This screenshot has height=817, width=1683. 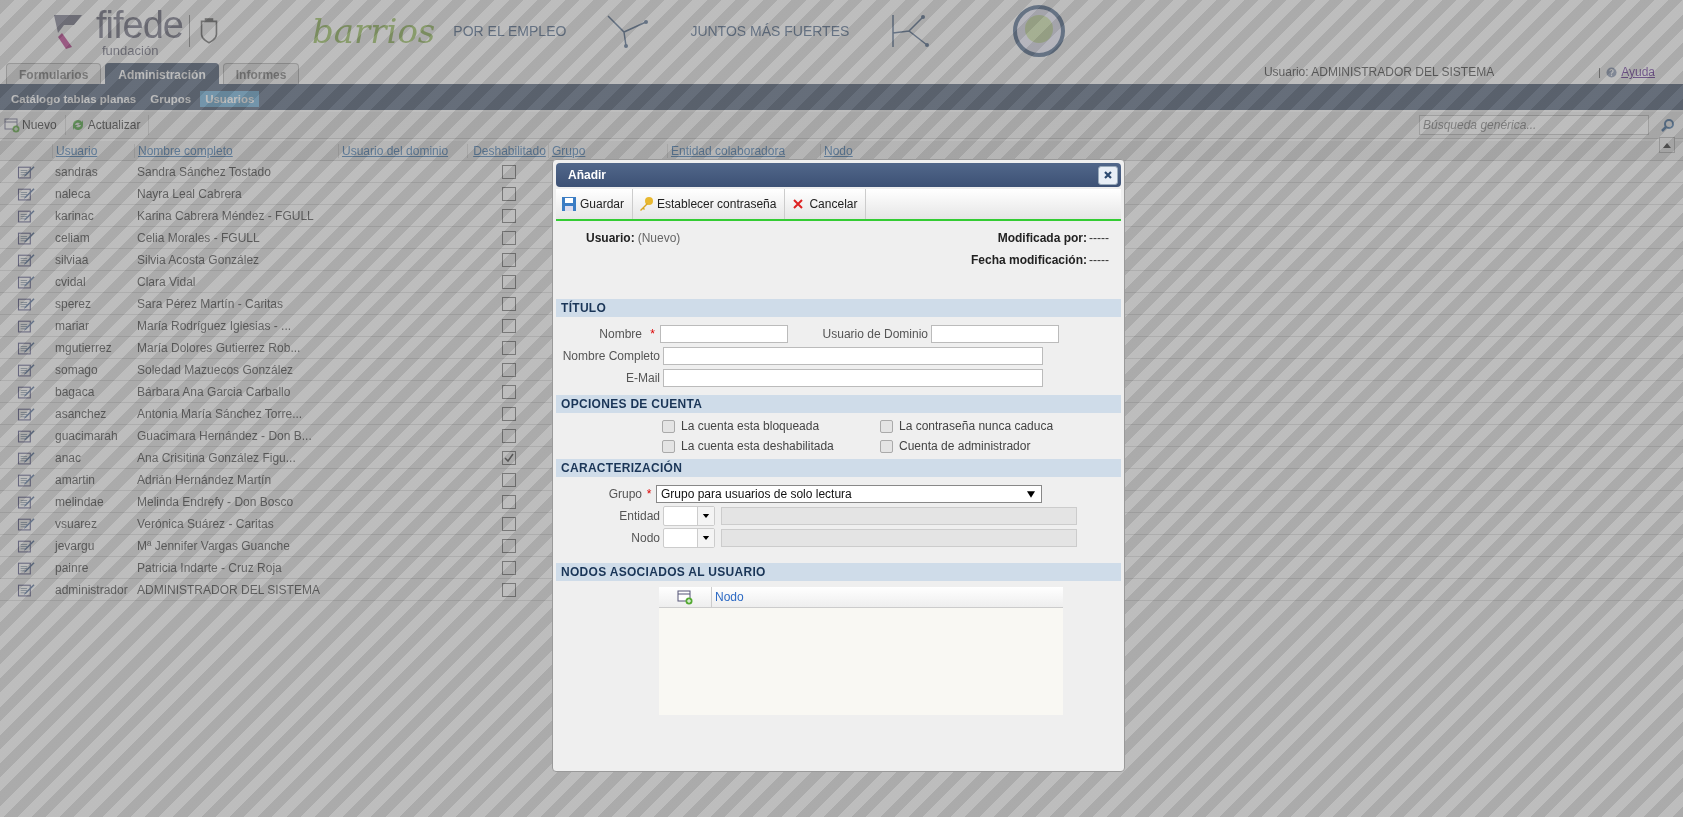 What do you see at coordinates (214, 391) in the screenshot?
I see `table-cell-text: Bárbara Ana Garcia Carballo` at bounding box center [214, 391].